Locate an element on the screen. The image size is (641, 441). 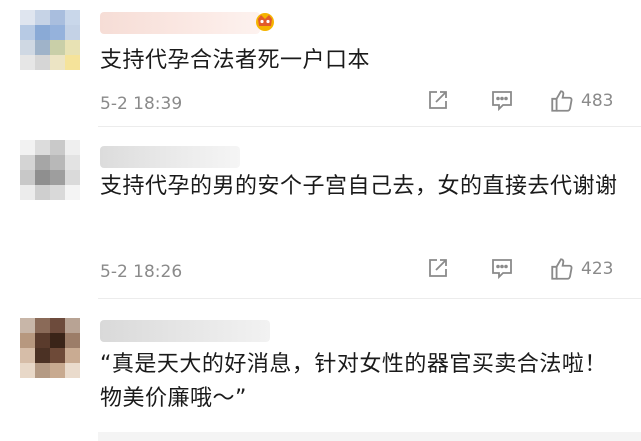
comment-footer-strip is located at coordinates (369, 436).